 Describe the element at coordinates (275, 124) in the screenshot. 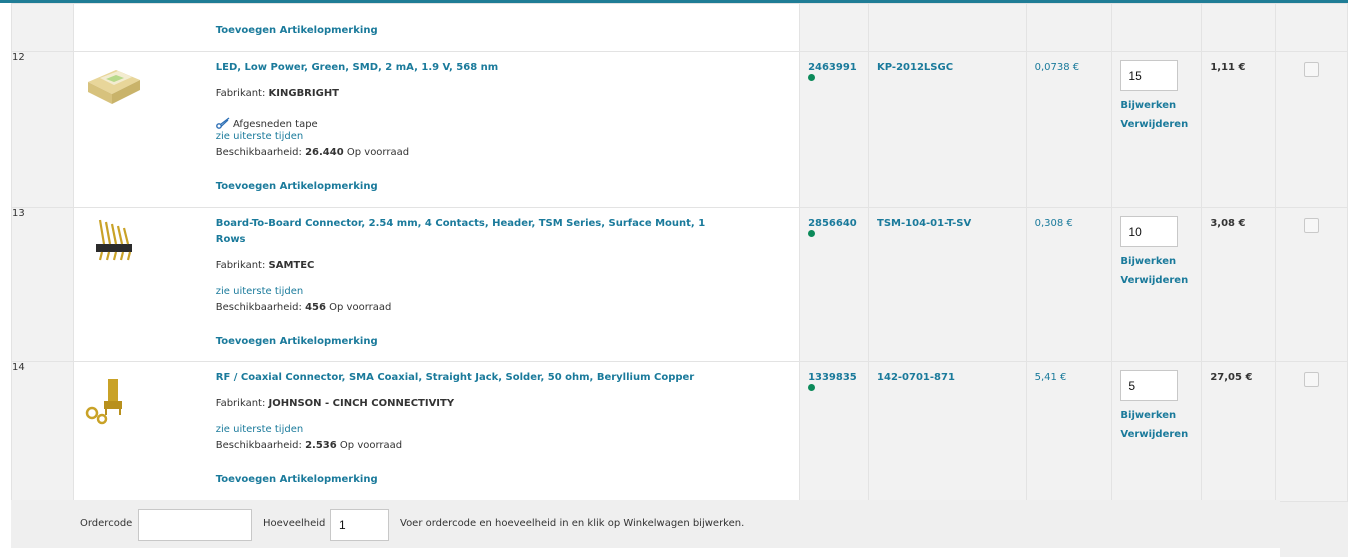

I see `packaging-type: Afgesneden tape` at that location.